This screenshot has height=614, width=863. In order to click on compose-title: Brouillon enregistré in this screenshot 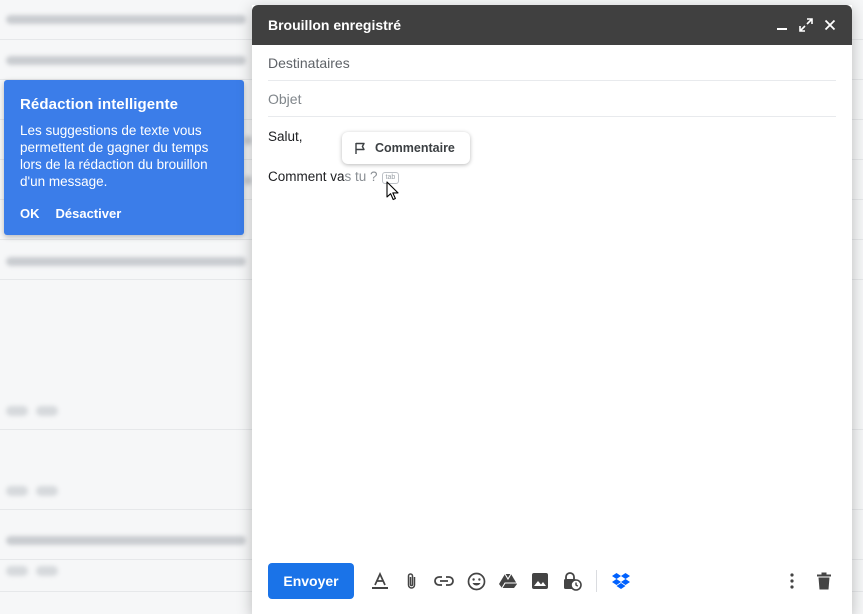, I will do `click(335, 25)`.